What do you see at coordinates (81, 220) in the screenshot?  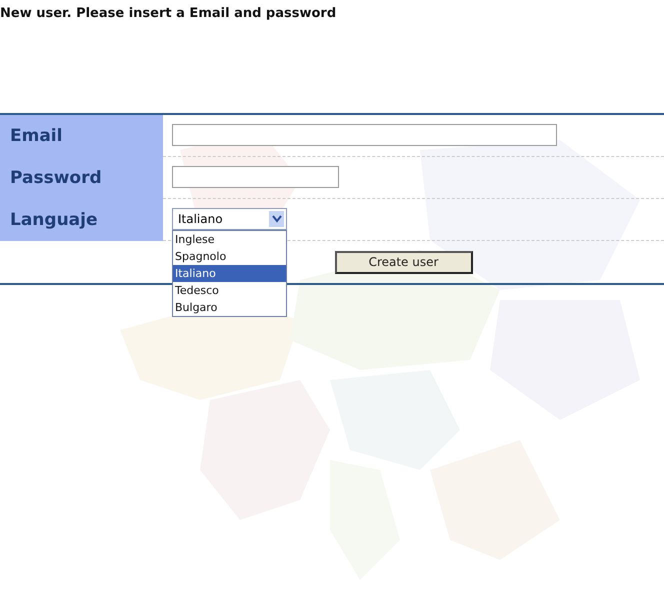 I see `field-label: Languaje` at bounding box center [81, 220].